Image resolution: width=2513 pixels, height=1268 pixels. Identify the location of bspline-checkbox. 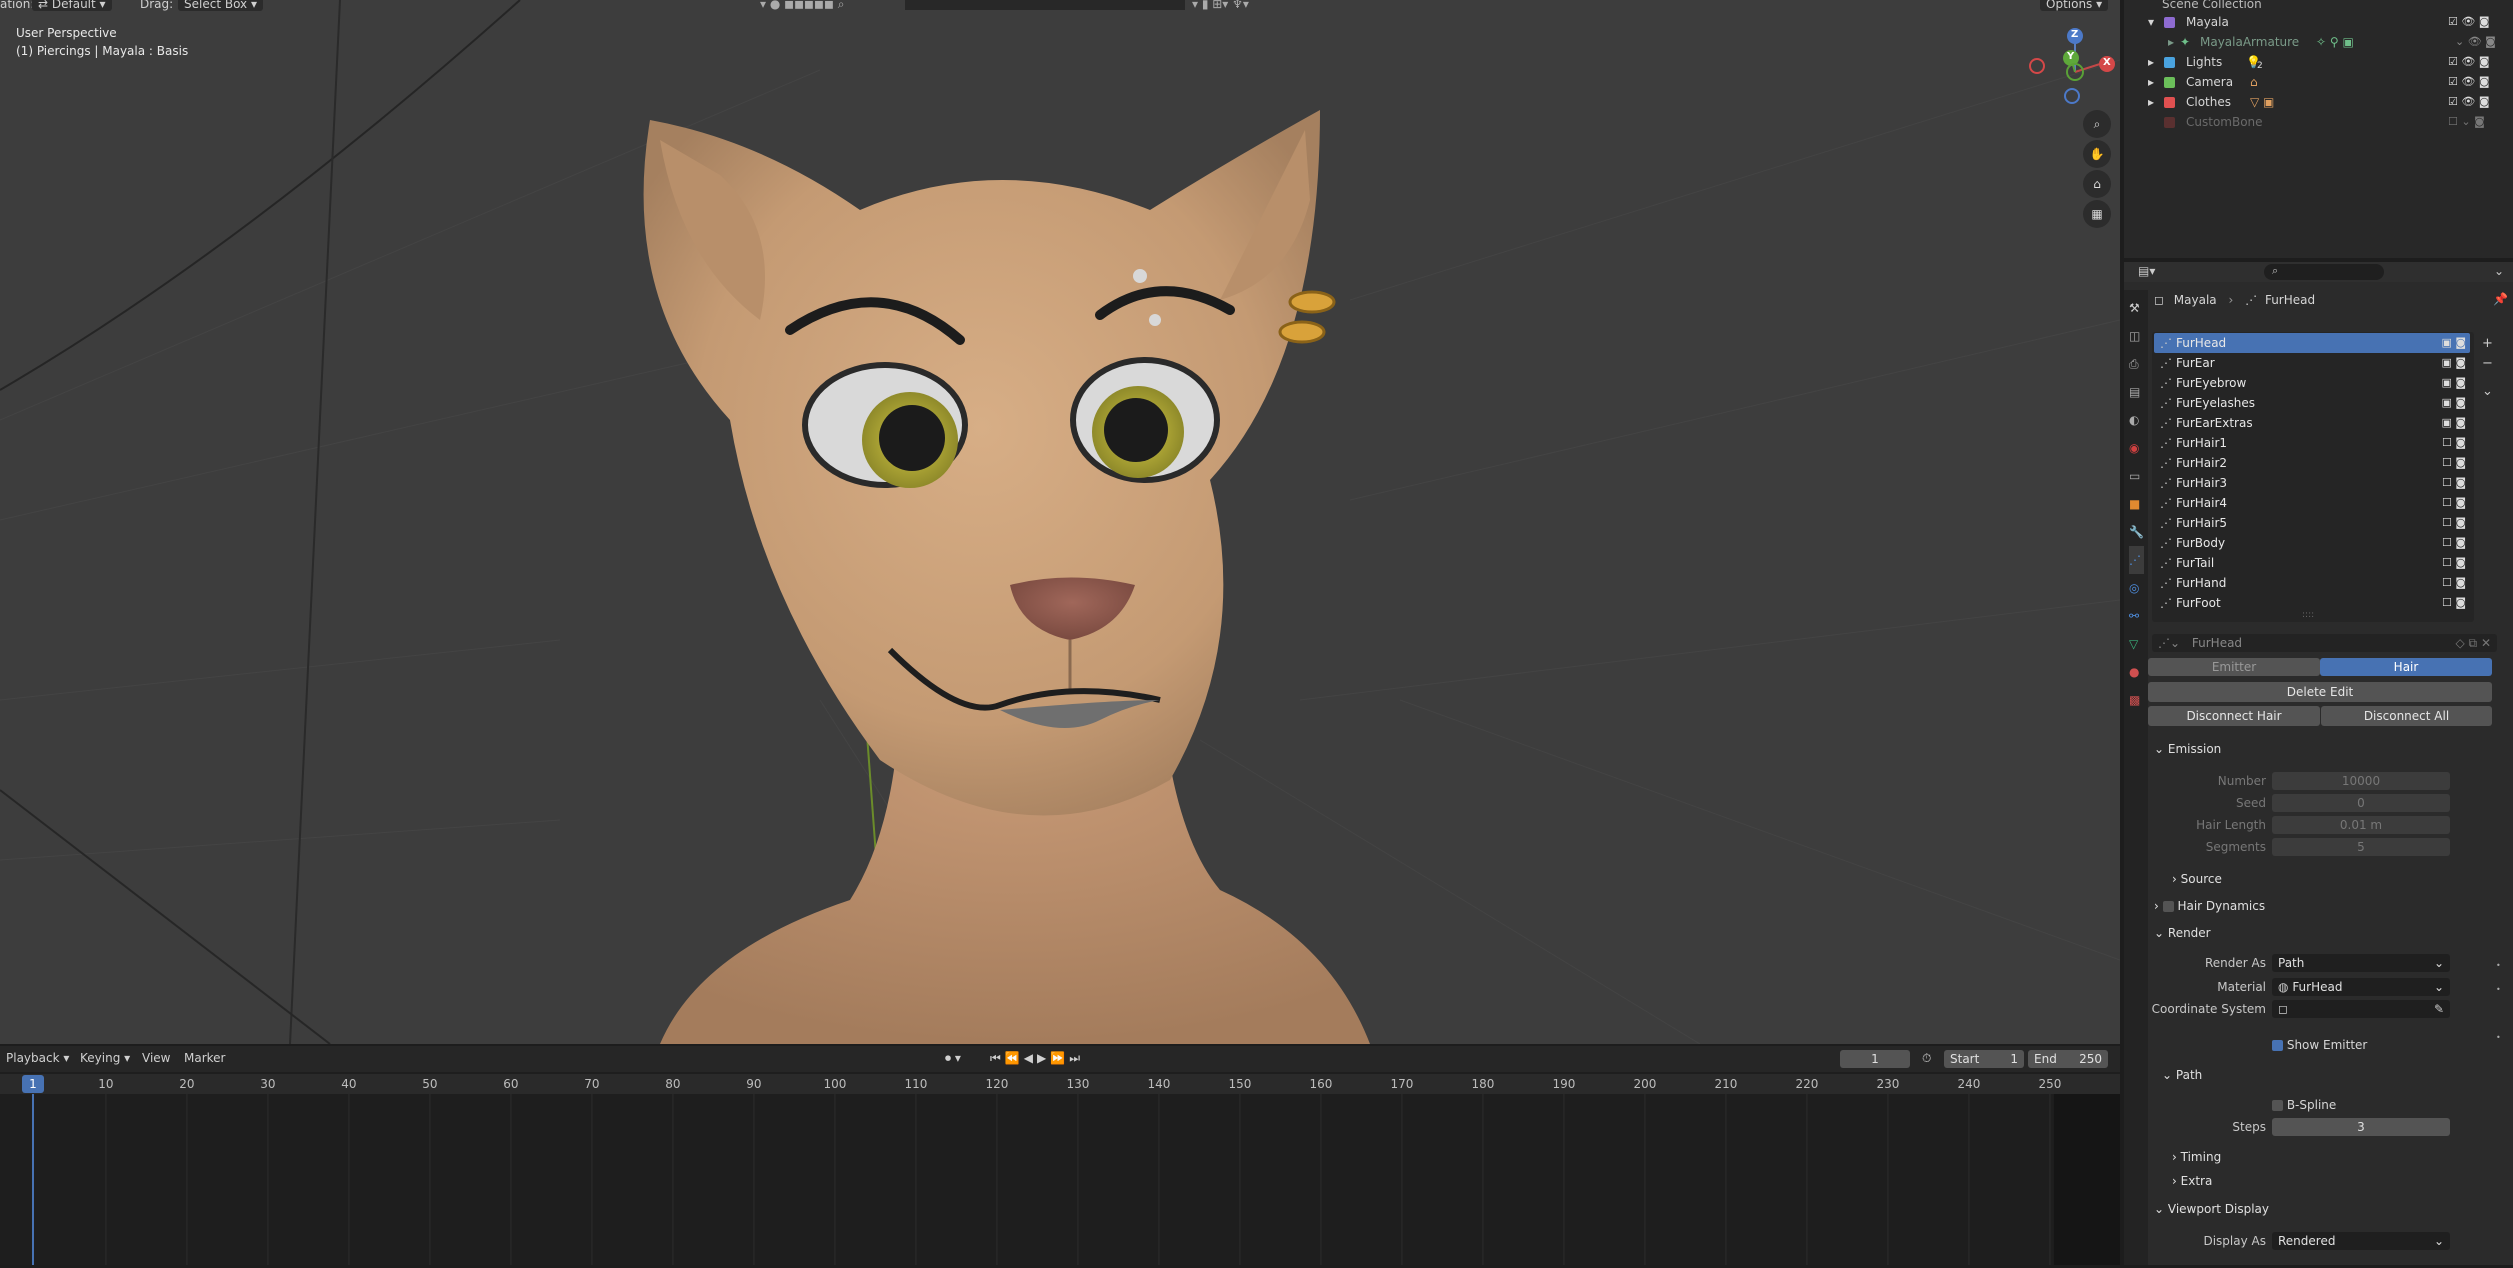
(2277, 1105).